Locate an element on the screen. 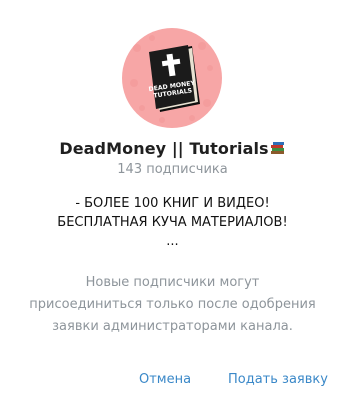 The width and height of the screenshot is (345, 402). subscriber-count: 143 подписчика is located at coordinates (172, 169).